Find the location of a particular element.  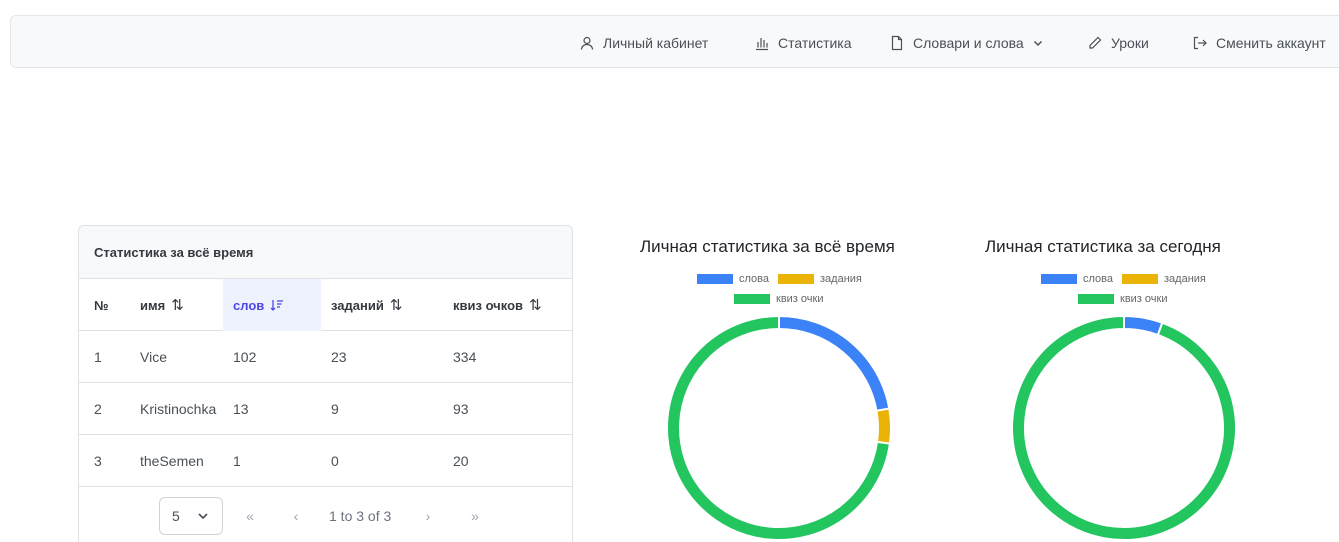

table-header: № имя ⇅ слов заданий ⇅ квиз очков ⇅ is located at coordinates (325, 305).